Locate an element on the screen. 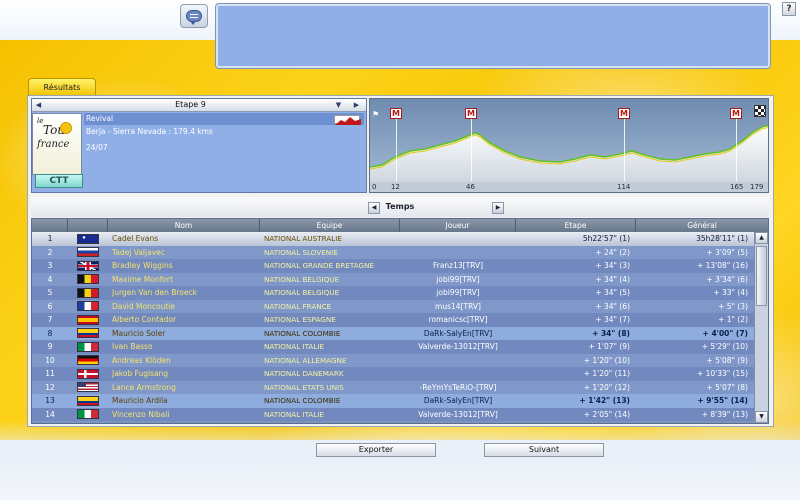 The width and height of the screenshot is (800, 500). stage-time-cell: + 1'20" (11) is located at coordinates (606, 373).